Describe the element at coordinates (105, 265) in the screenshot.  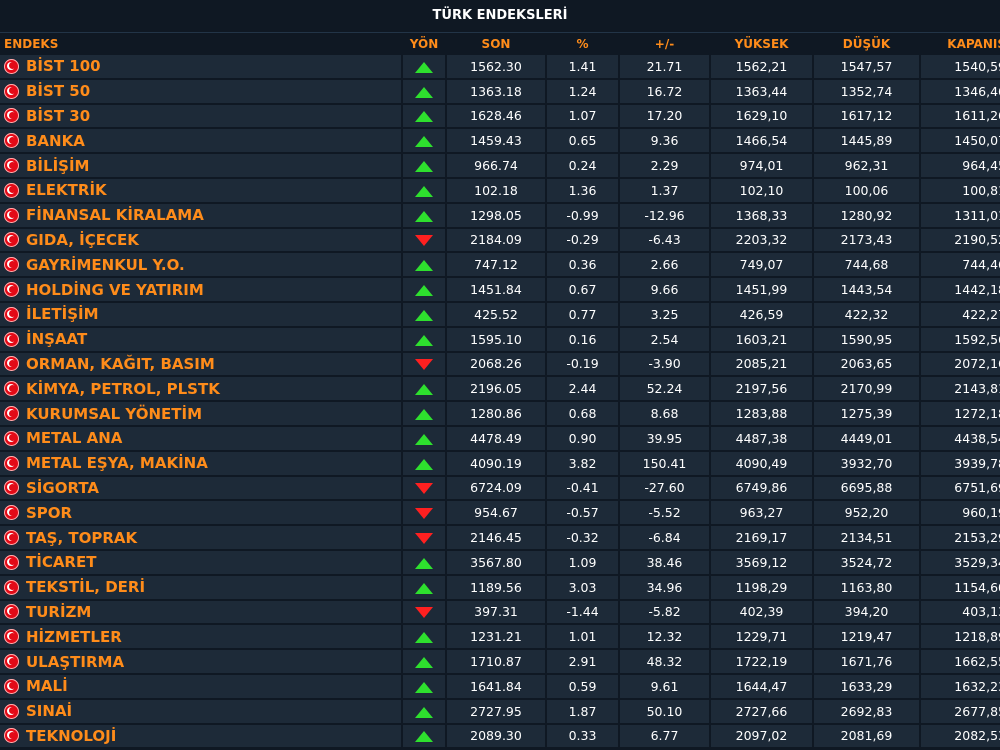
I see `index-name: GAYRİMENKUL Y.O.` at that location.